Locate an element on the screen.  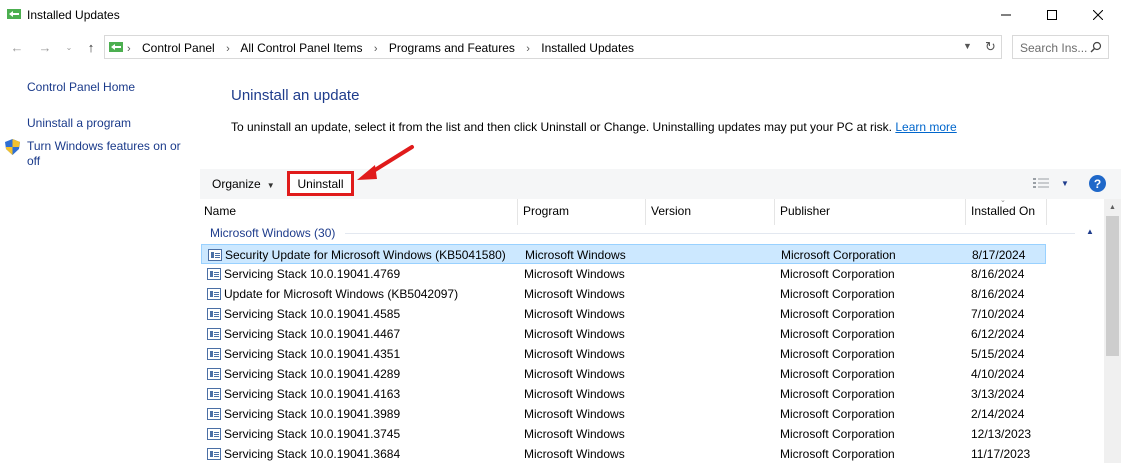
title-bar: Installed Updates is located at coordinates (560, 15).